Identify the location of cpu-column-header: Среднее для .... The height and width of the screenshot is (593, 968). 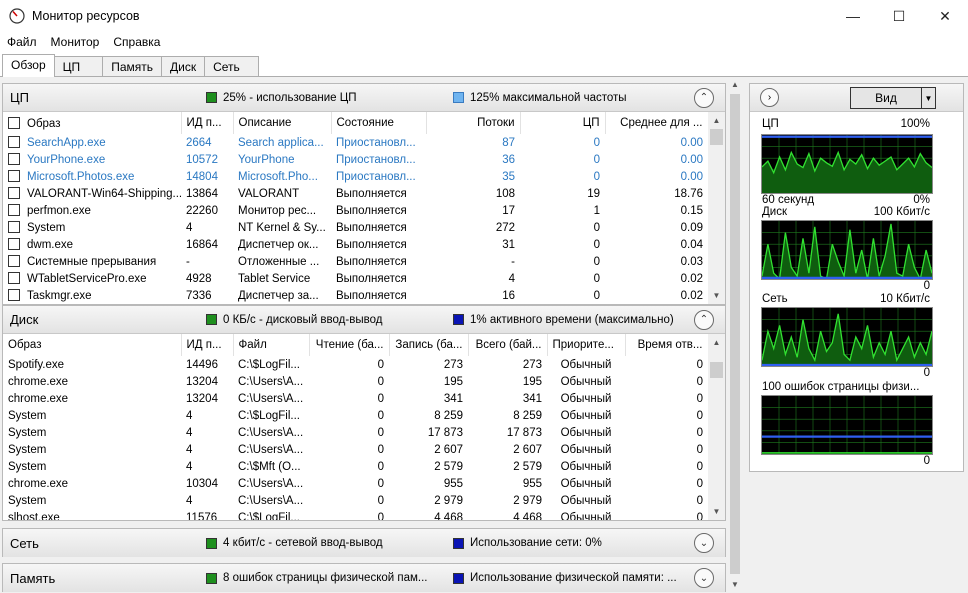
(657, 123).